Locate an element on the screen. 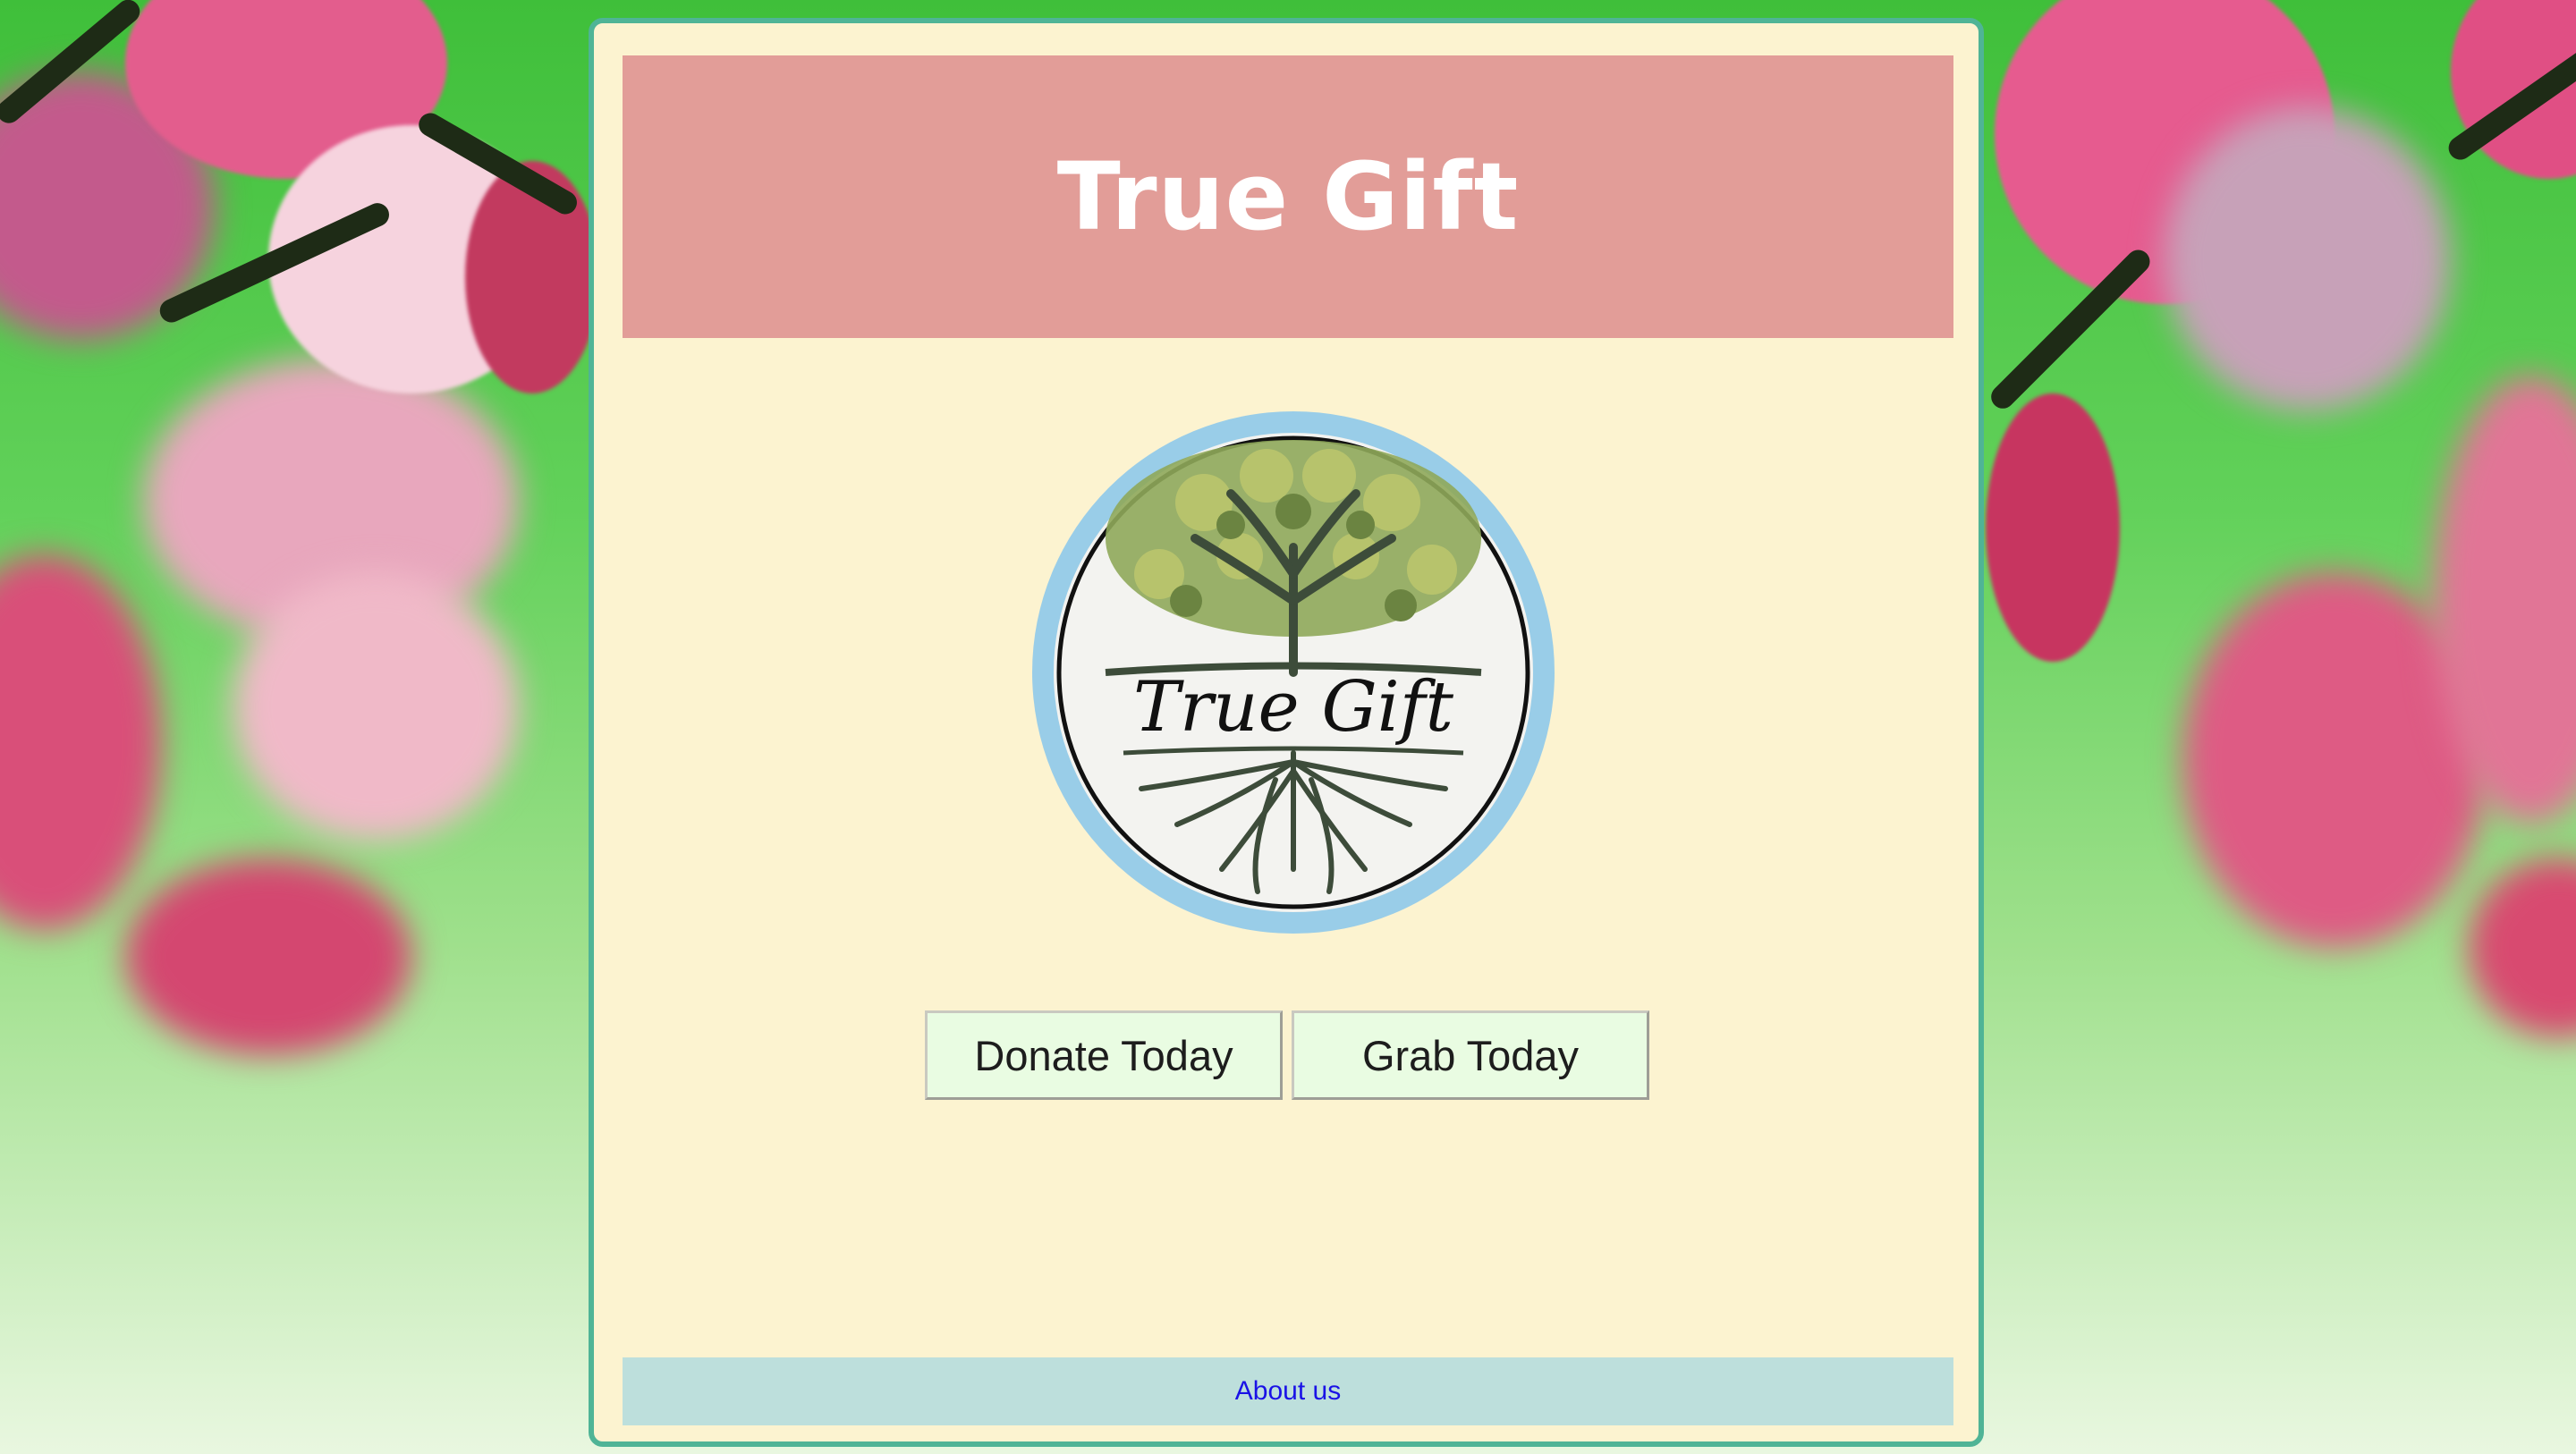 This screenshot has width=2576, height=1454. page-title: True Gift is located at coordinates (1288, 197).